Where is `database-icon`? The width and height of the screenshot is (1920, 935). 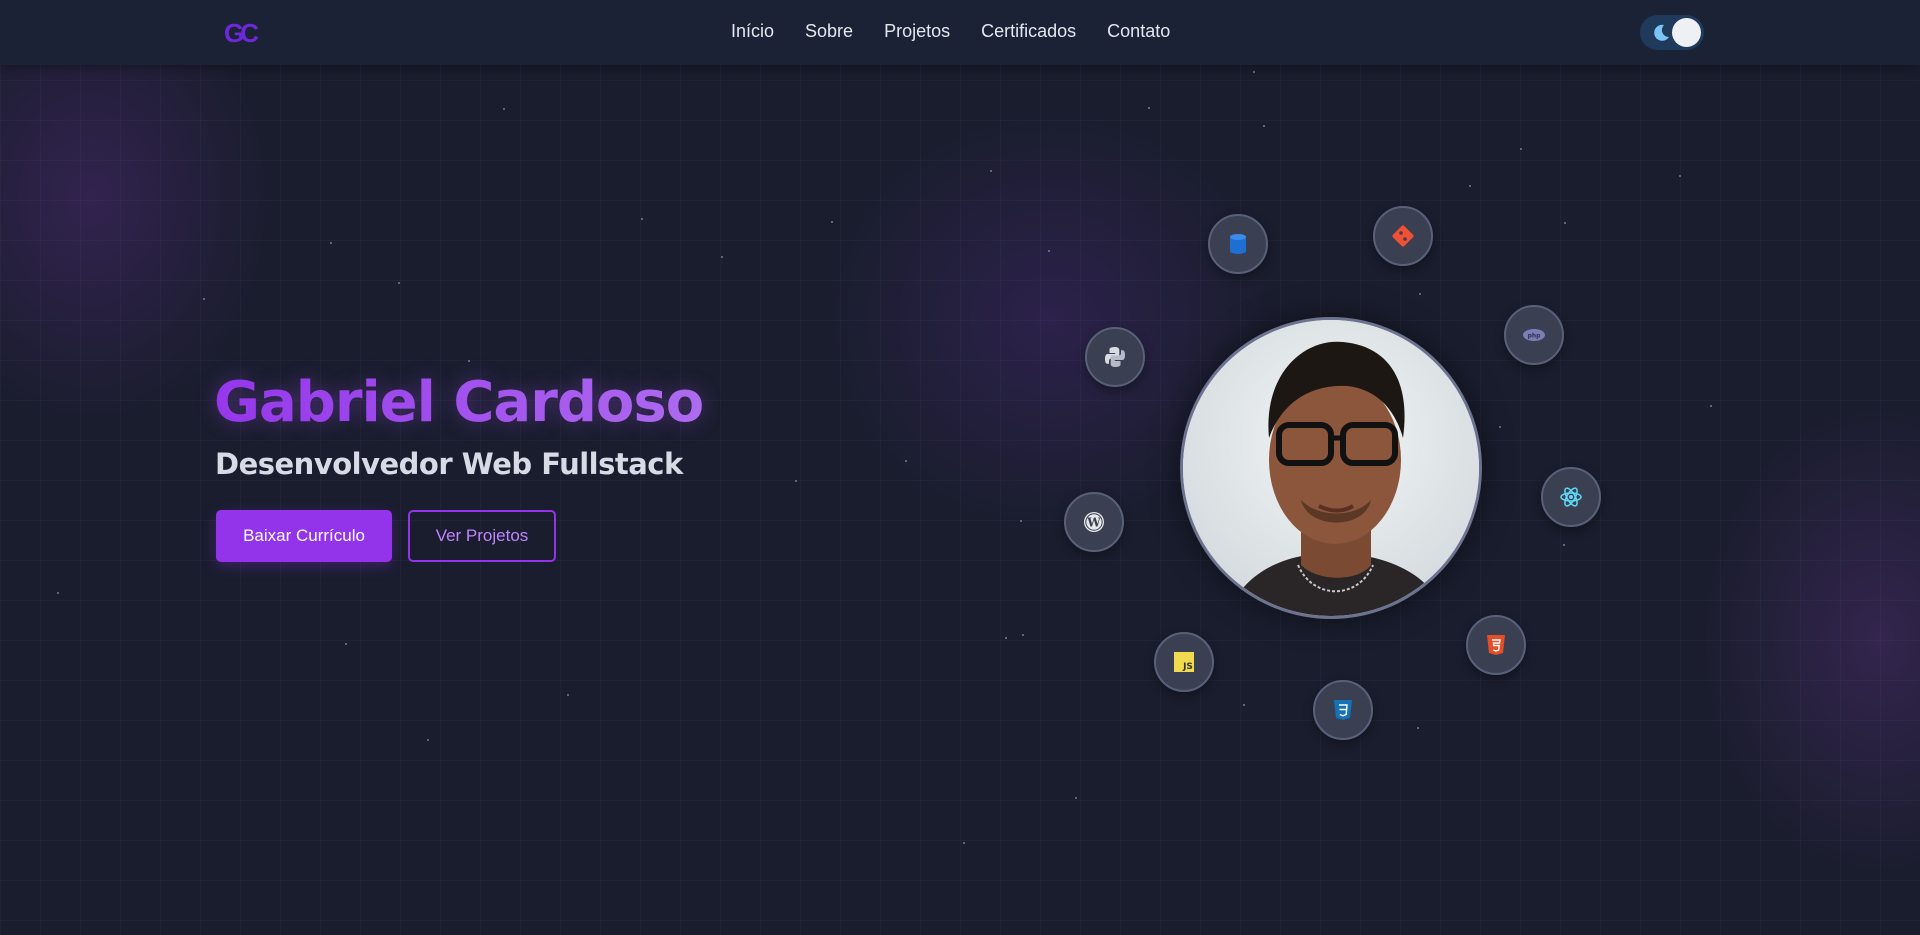 database-icon is located at coordinates (1238, 244).